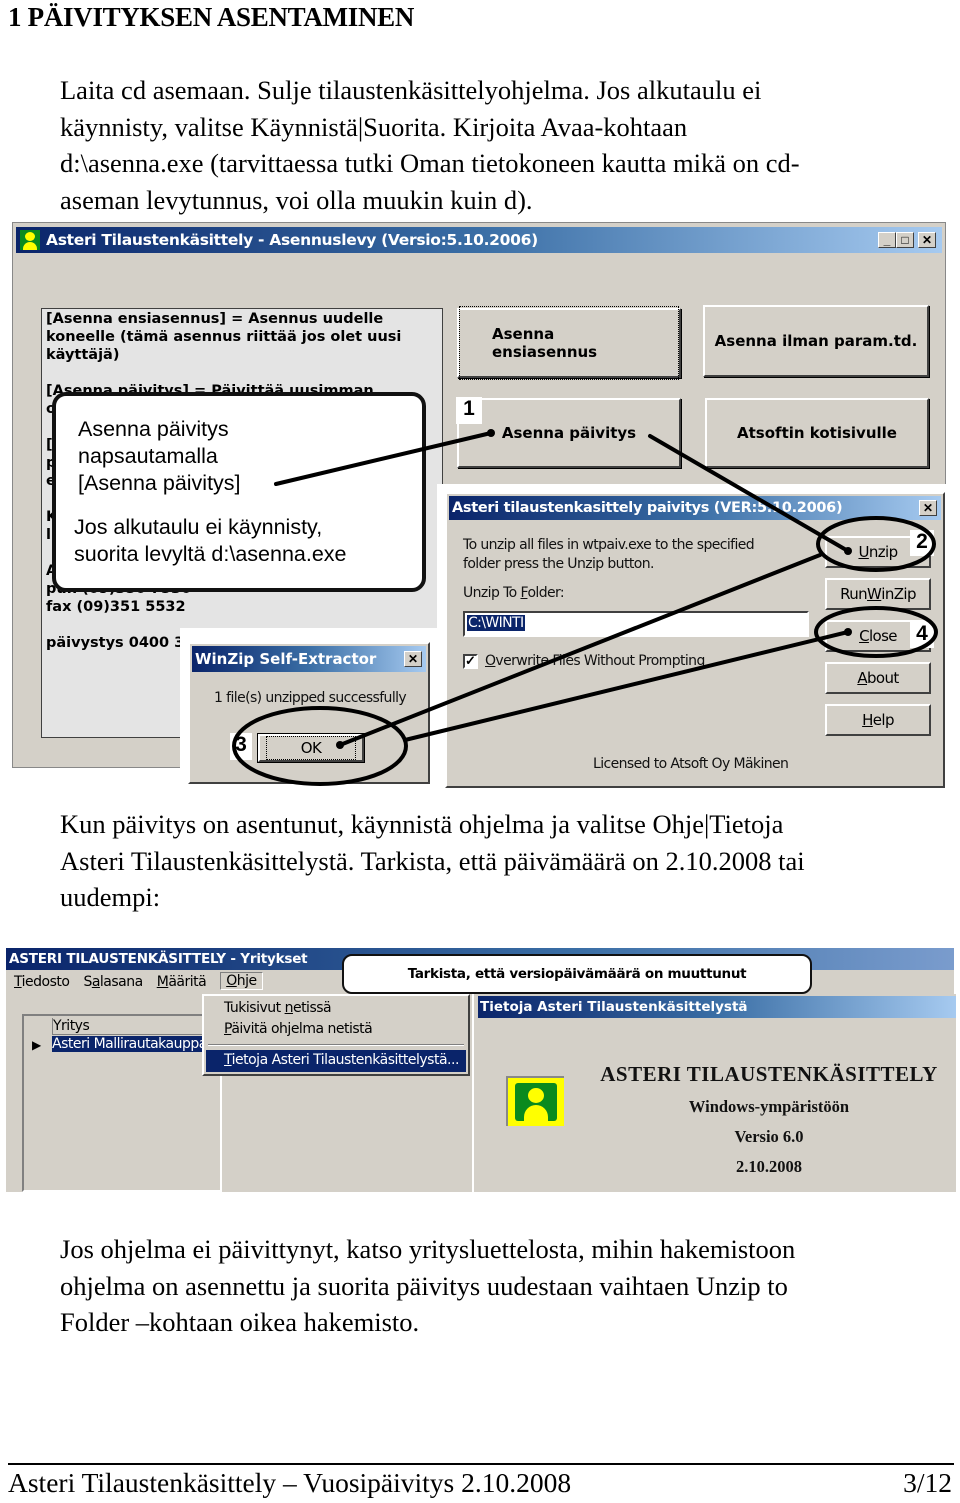 This screenshot has height=1503, width=960. Describe the element at coordinates (876, 632) in the screenshot. I see `close-highlight-ellipse` at that location.